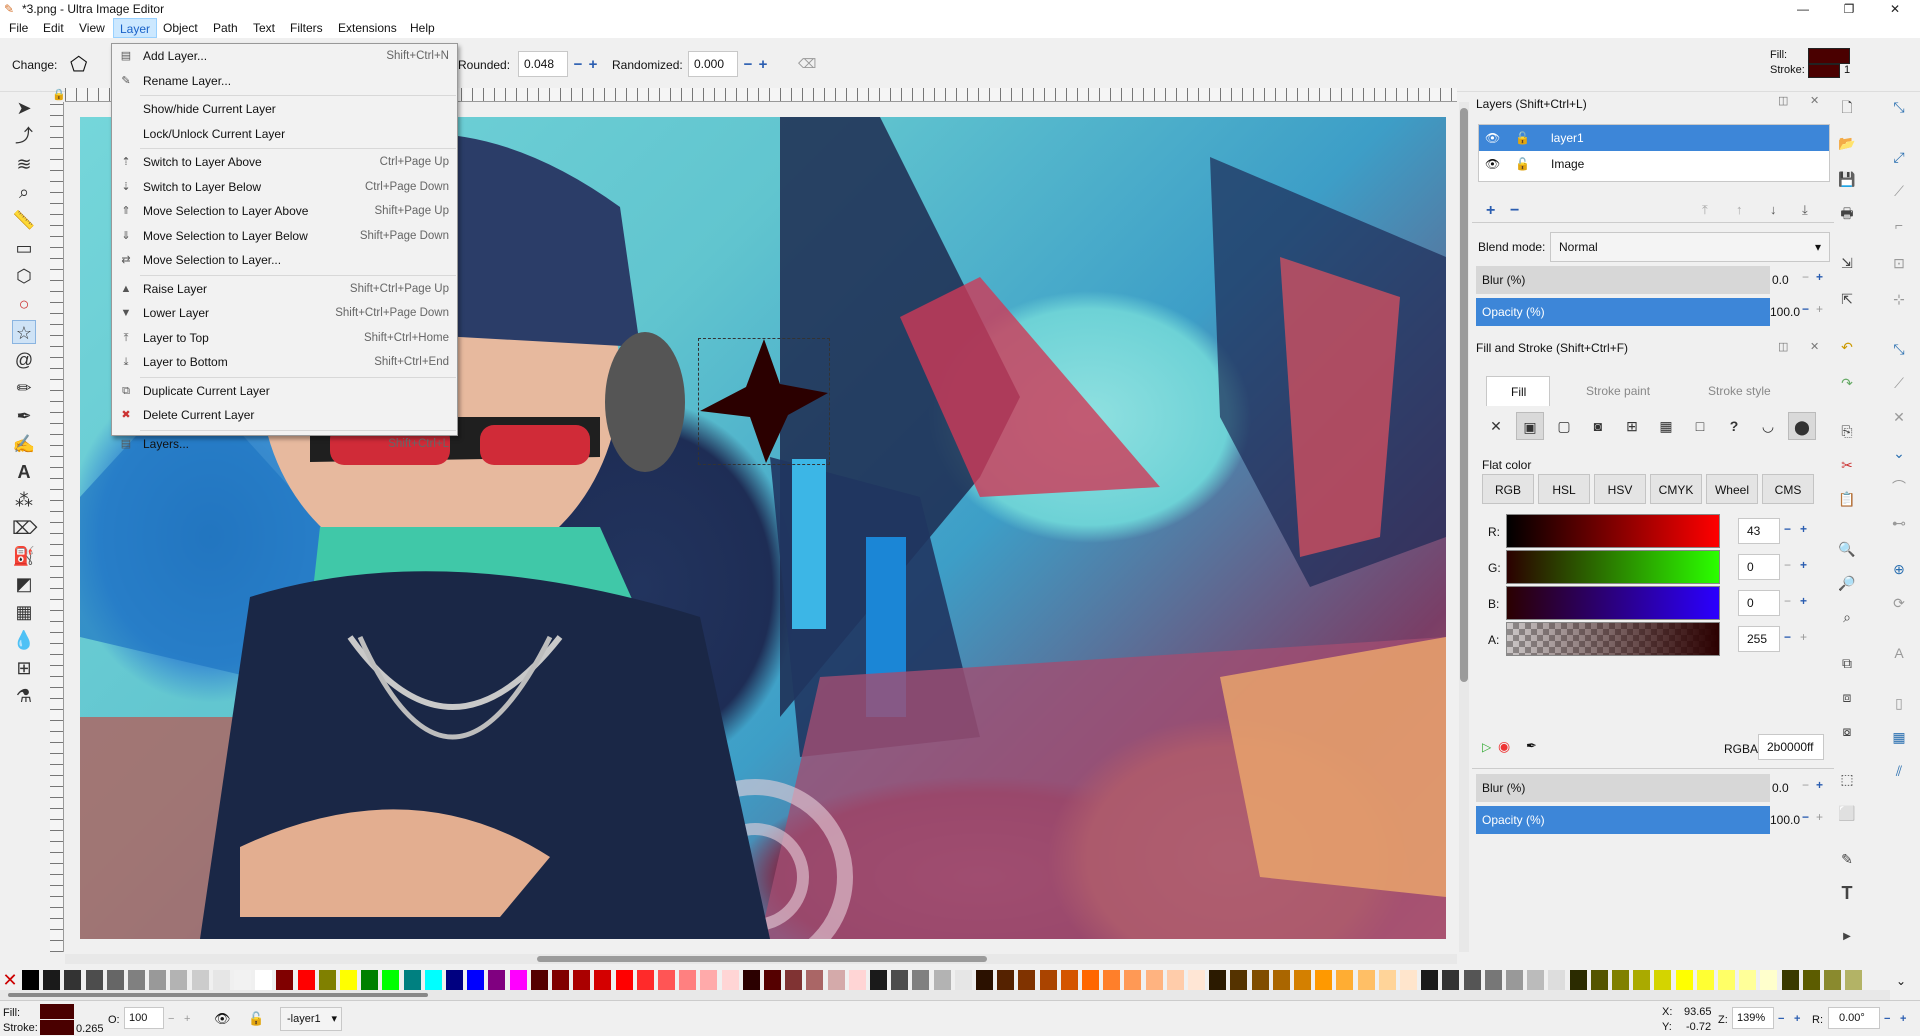 The height and width of the screenshot is (1036, 1920). What do you see at coordinates (1613, 603) in the screenshot?
I see `channel-b-slider` at bounding box center [1613, 603].